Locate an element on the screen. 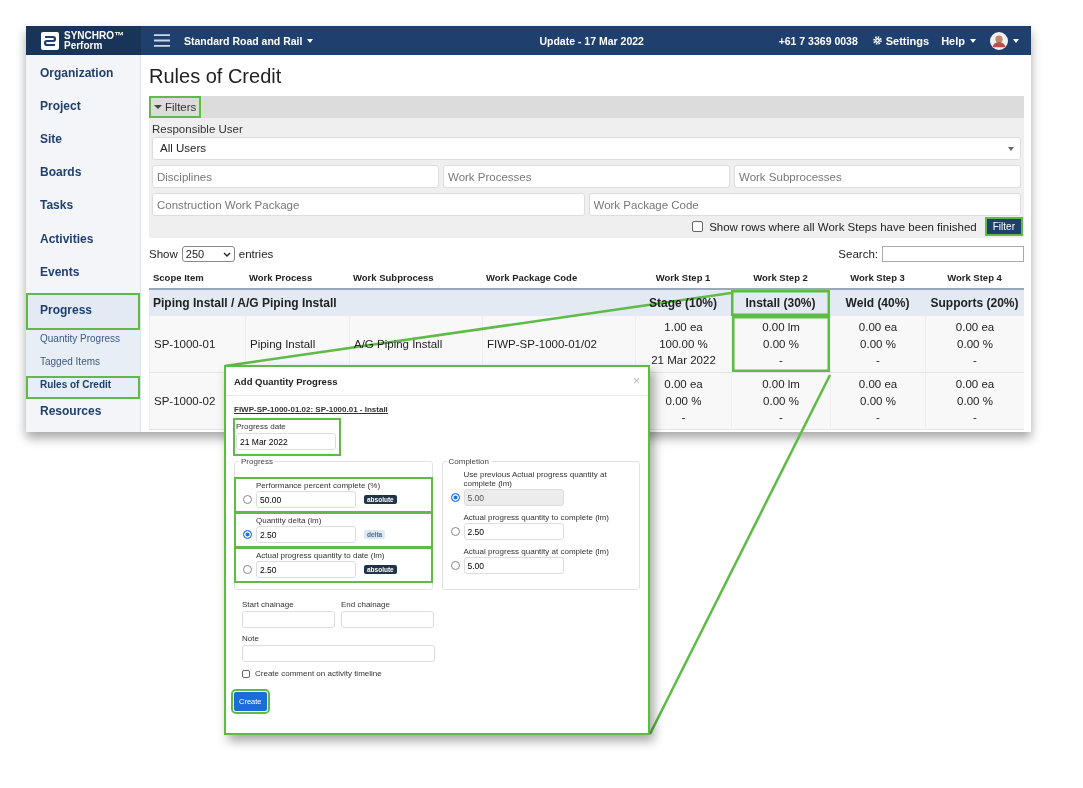 This screenshot has height=788, width=1083. step-value: 21 Mar 2022 is located at coordinates (683, 361).